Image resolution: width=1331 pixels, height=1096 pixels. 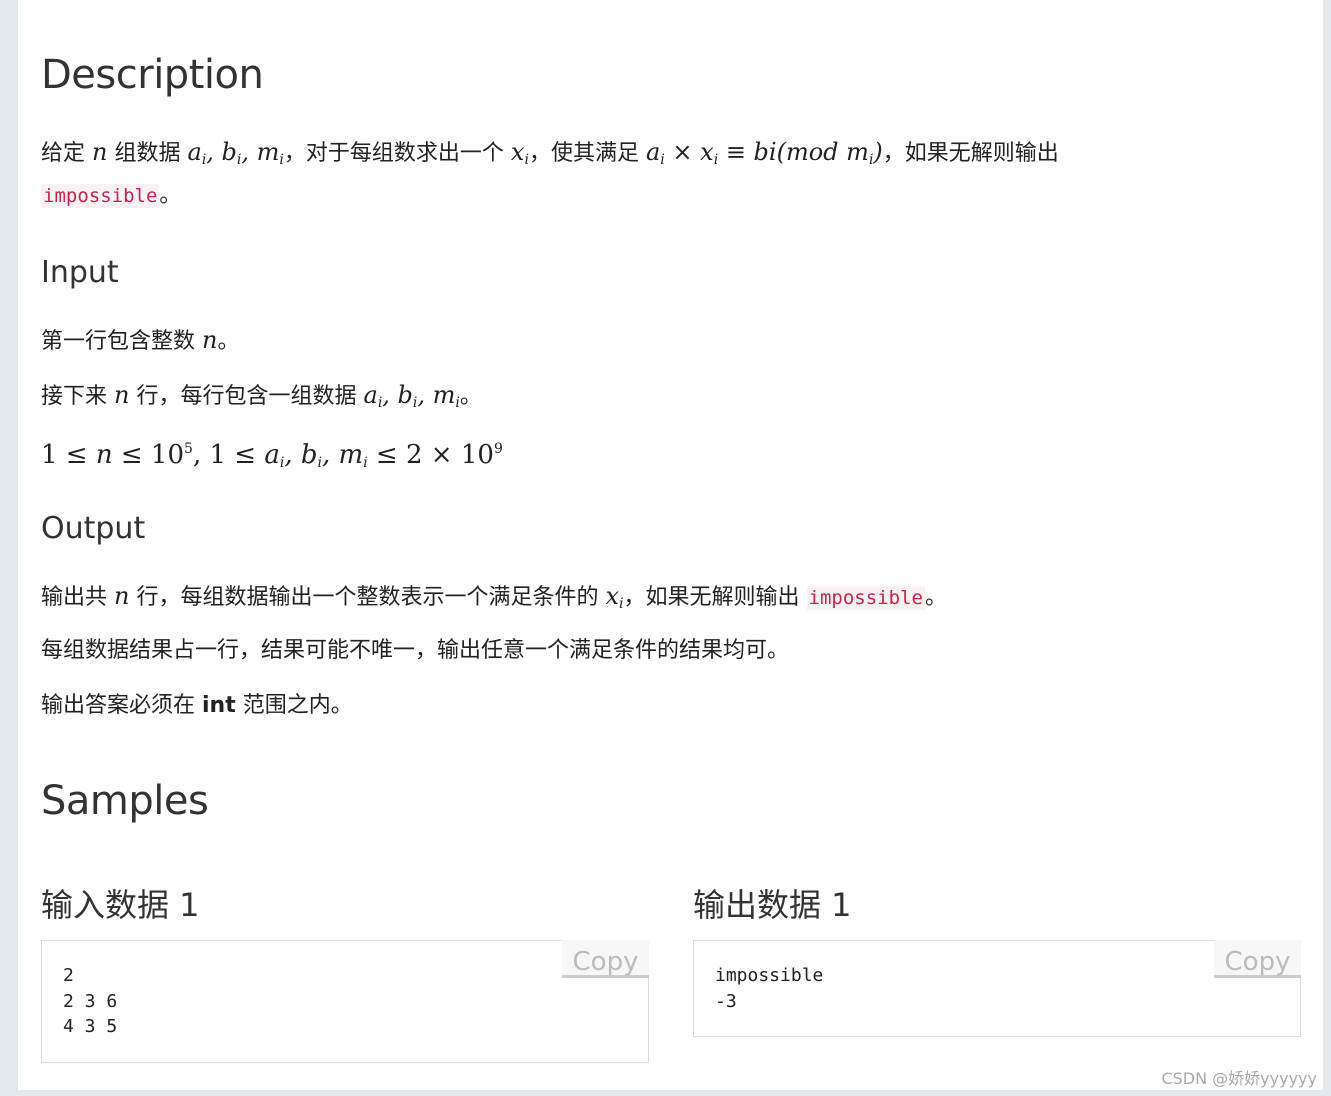 What do you see at coordinates (519, 153) in the screenshot?
I see `math-xi: xi` at bounding box center [519, 153].